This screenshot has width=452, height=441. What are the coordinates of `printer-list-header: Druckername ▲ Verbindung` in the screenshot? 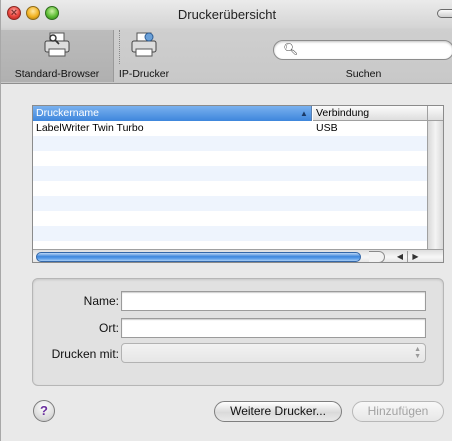 It's located at (238, 113).